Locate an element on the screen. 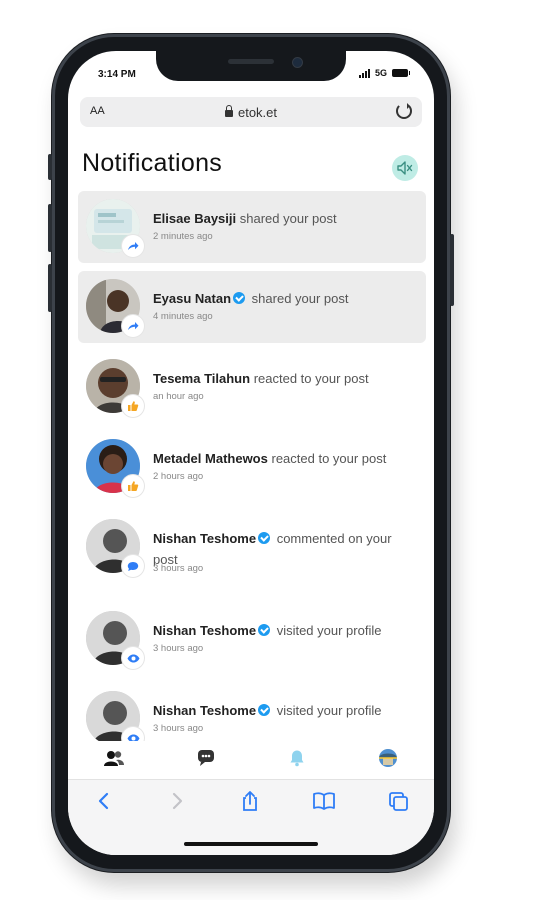 The image size is (538, 900). page-title: Notifications is located at coordinates (152, 163).